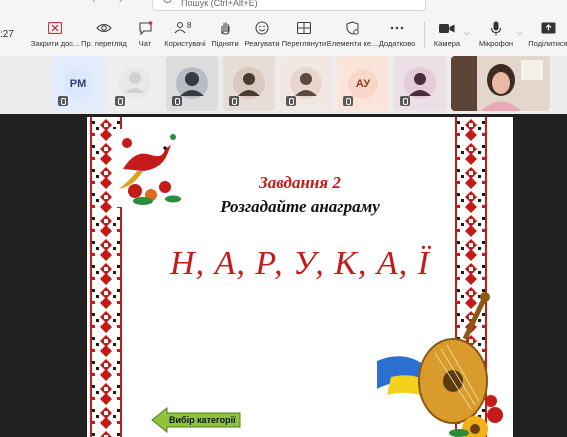 The image size is (567, 437). What do you see at coordinates (304, 28) in the screenshot?
I see `grid-icon` at bounding box center [304, 28].